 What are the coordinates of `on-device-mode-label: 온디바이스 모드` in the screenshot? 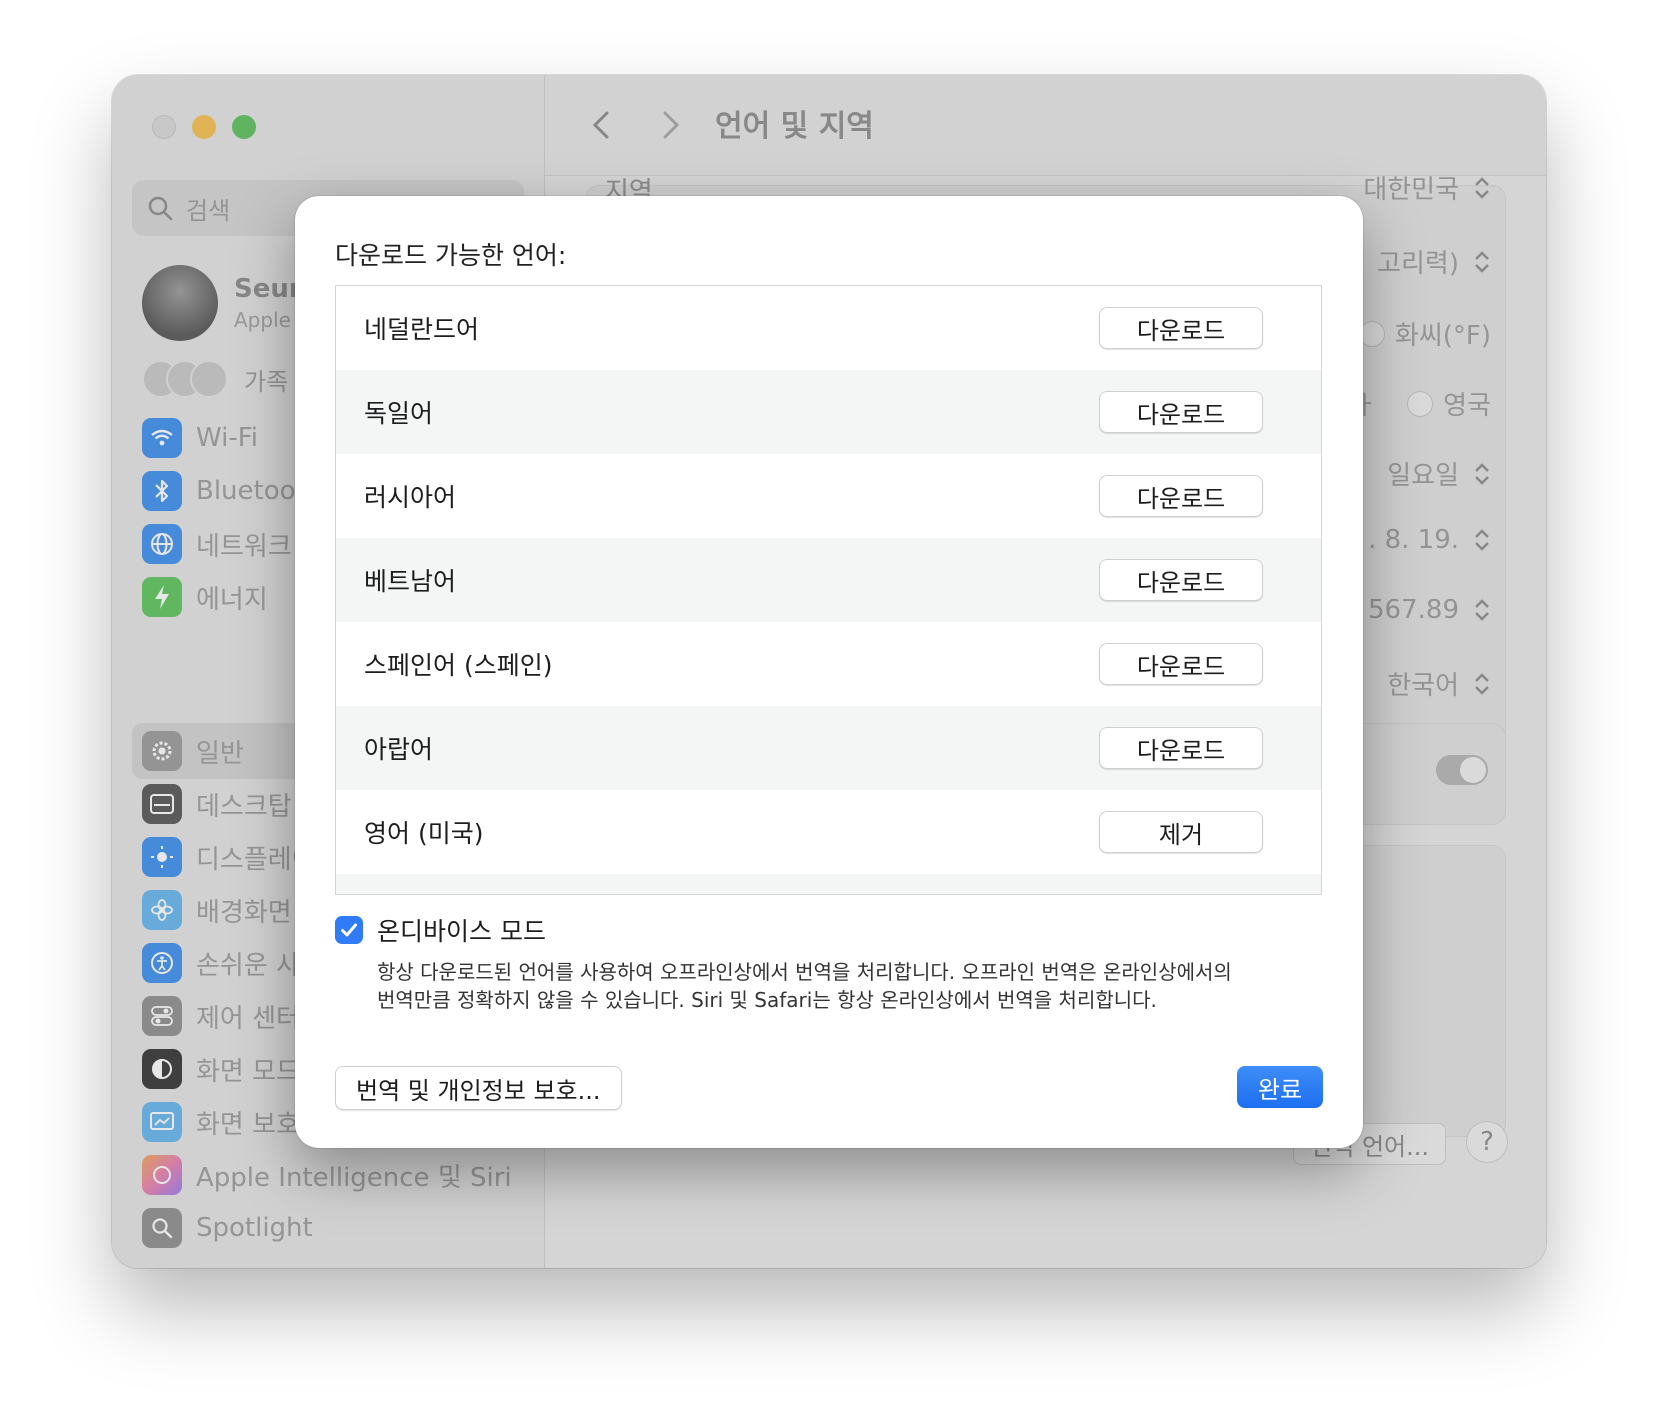 It's located at (461, 931).